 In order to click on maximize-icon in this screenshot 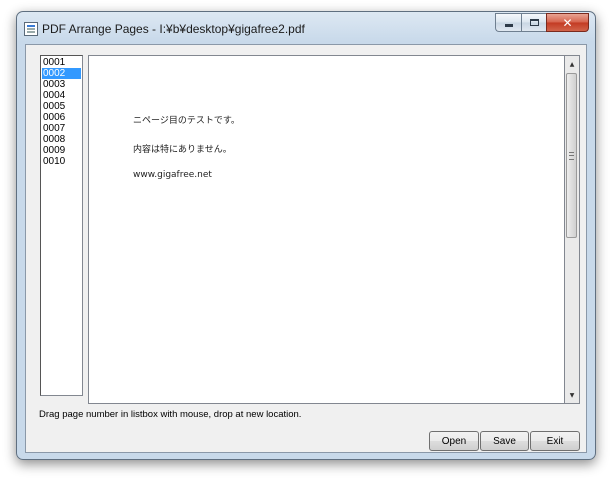, I will do `click(534, 22)`.